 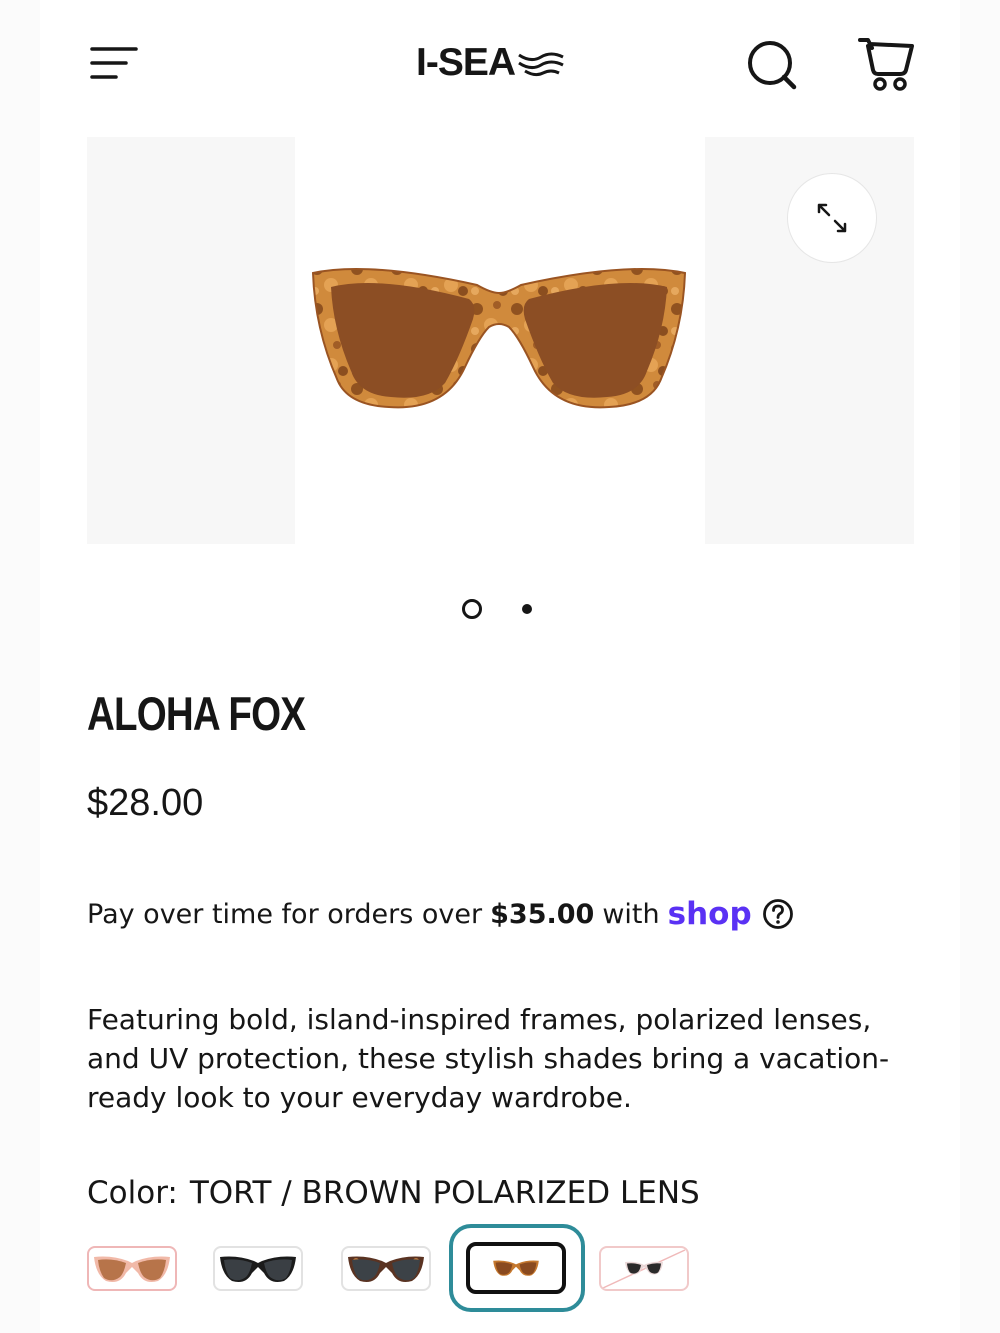 I want to click on color-selector-label: Color: TORT / BROWN POLARIZED LENS, so click(x=393, y=1193).